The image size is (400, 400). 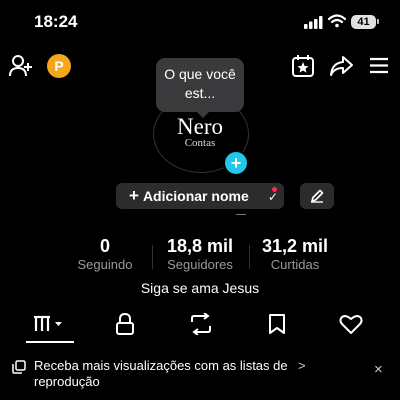 I want to click on calendar-star-icon, so click(x=303, y=66).